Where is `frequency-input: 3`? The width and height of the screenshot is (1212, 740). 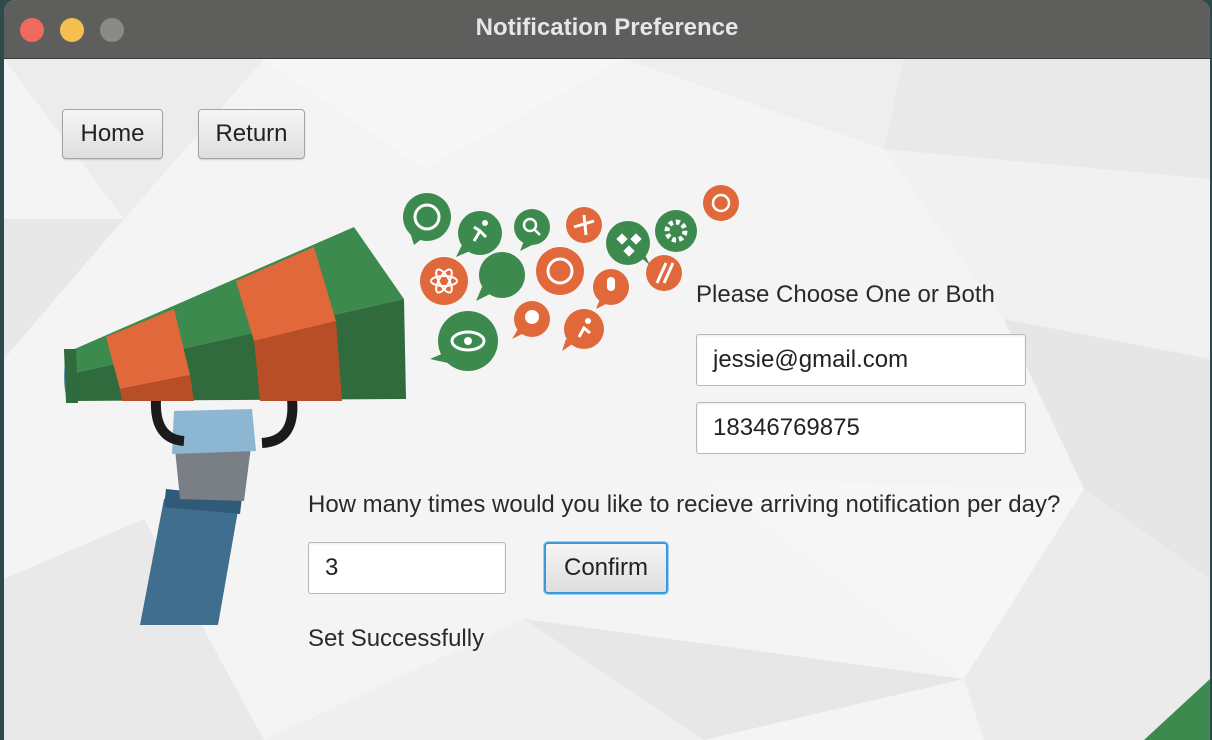
frequency-input: 3 is located at coordinates (407, 568).